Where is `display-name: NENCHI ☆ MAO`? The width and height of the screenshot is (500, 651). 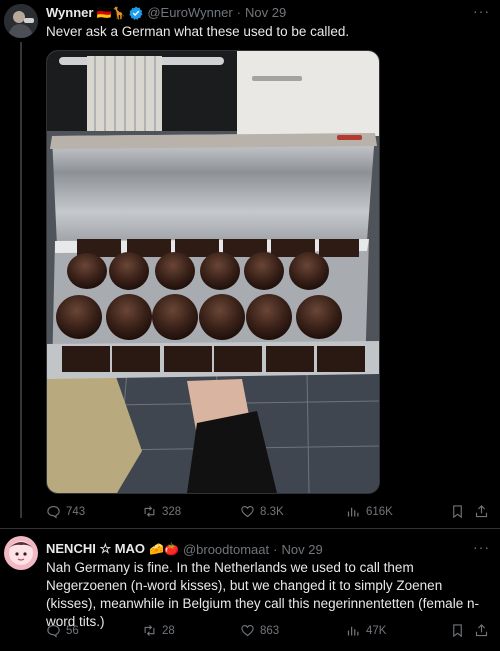 display-name: NENCHI ☆ MAO is located at coordinates (95, 549).